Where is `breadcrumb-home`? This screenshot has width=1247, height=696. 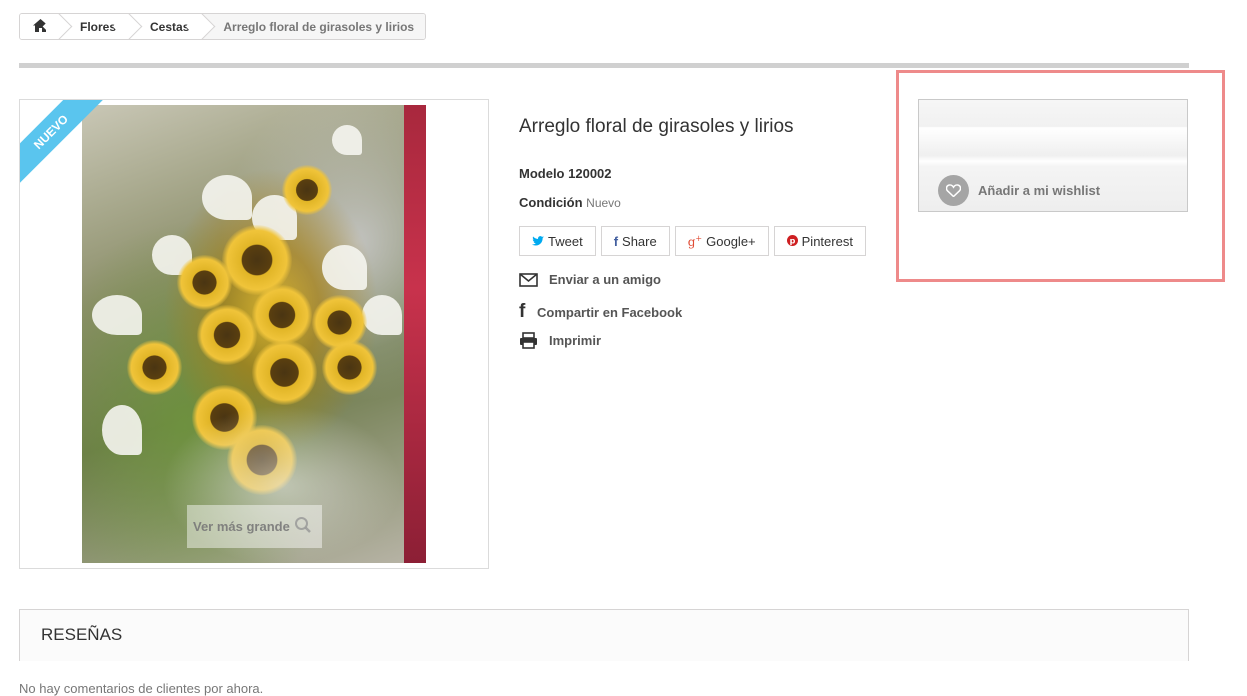
breadcrumb-home is located at coordinates (46, 26).